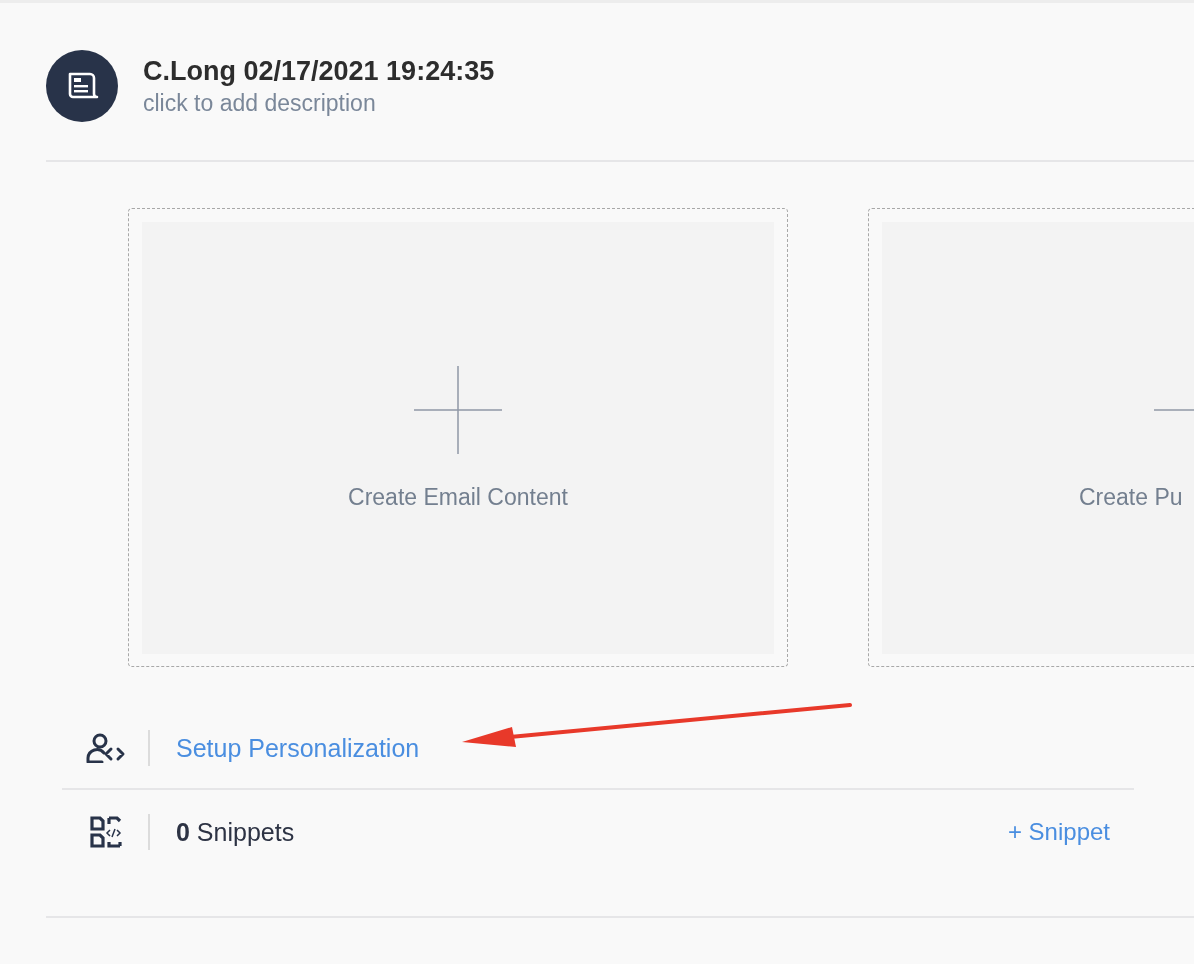 This screenshot has height=964, width=1194. I want to click on card-label: Create Email Content, so click(458, 497).